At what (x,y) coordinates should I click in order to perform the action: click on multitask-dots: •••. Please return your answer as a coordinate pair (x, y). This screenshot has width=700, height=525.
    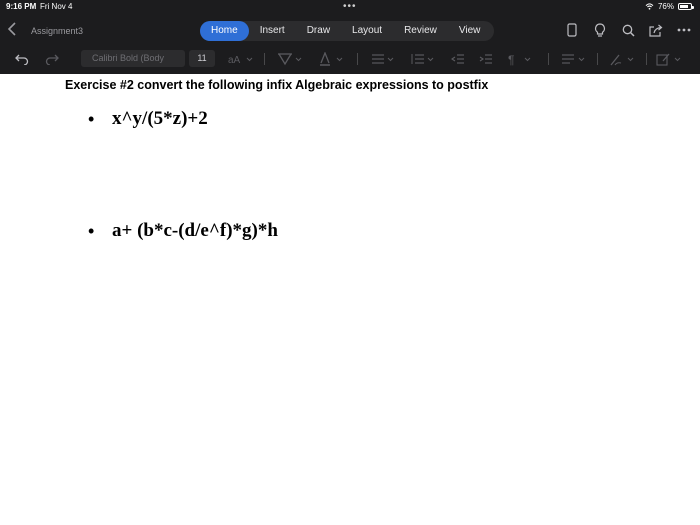
    Looking at the image, I should click on (350, 6).